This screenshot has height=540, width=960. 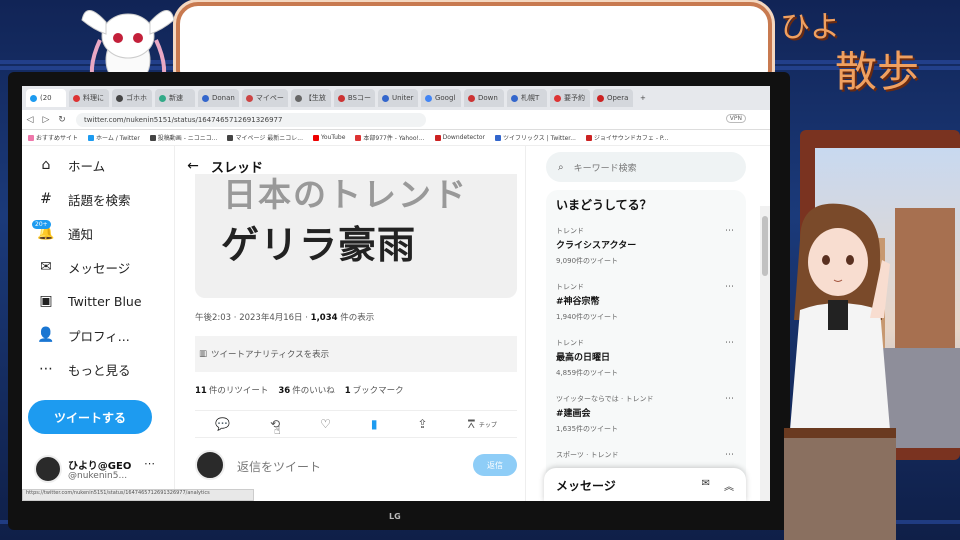 I want to click on sidebar-item-label: メッセージ, so click(x=99, y=268).